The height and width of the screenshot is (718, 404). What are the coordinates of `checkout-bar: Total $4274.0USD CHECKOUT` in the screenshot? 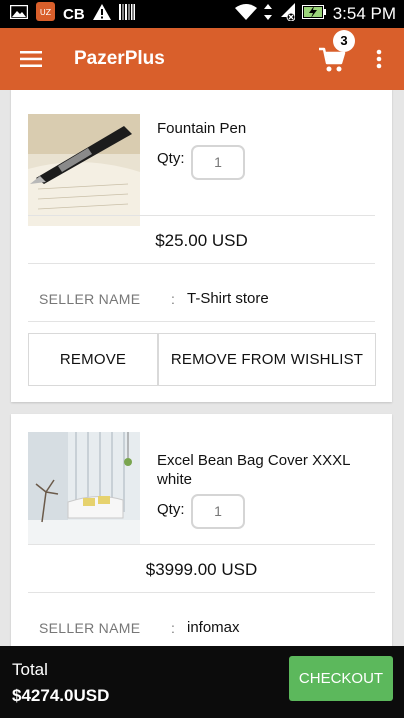 It's located at (202, 682).